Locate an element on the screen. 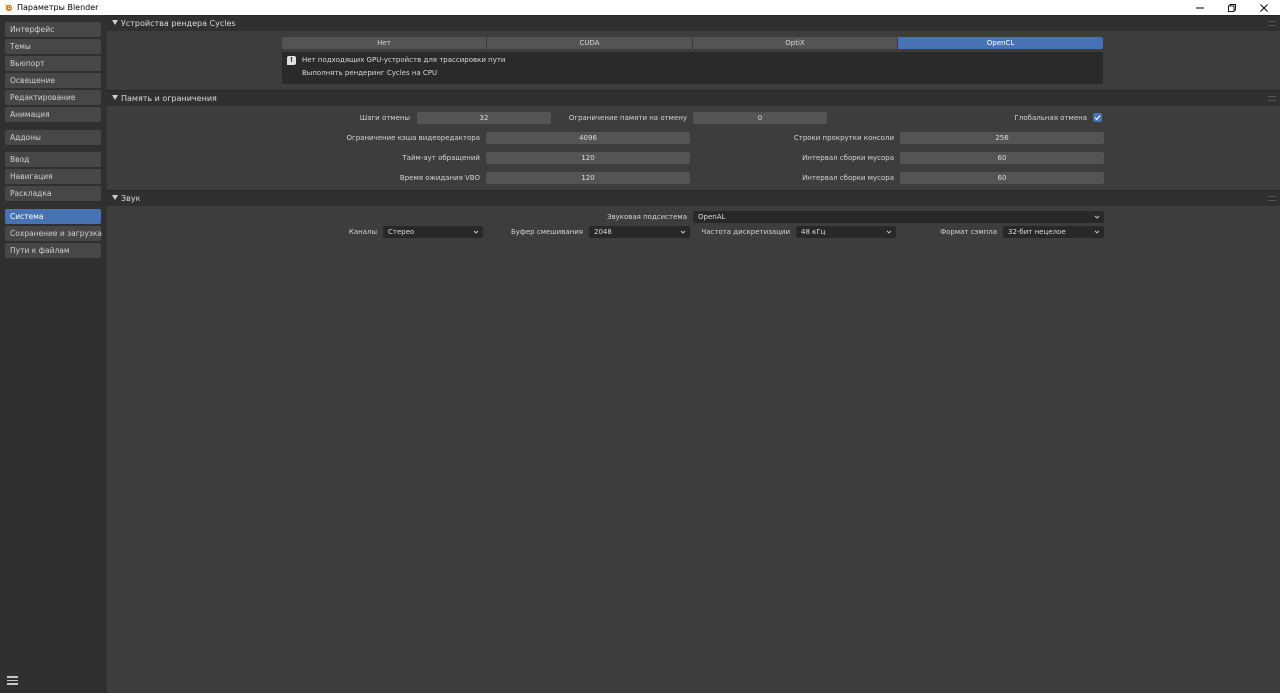  device-option-opencl: OpenCL is located at coordinates (1000, 43).